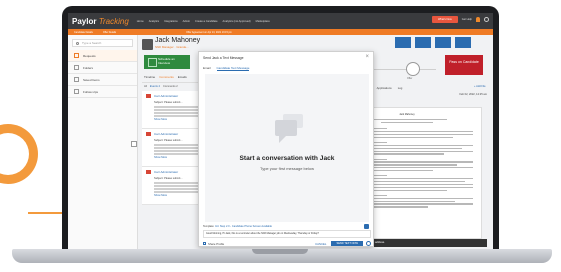 The image size is (561, 272). Describe the element at coordinates (320, 244) in the screenshot. I see `cancel-button: CANCEL` at that location.